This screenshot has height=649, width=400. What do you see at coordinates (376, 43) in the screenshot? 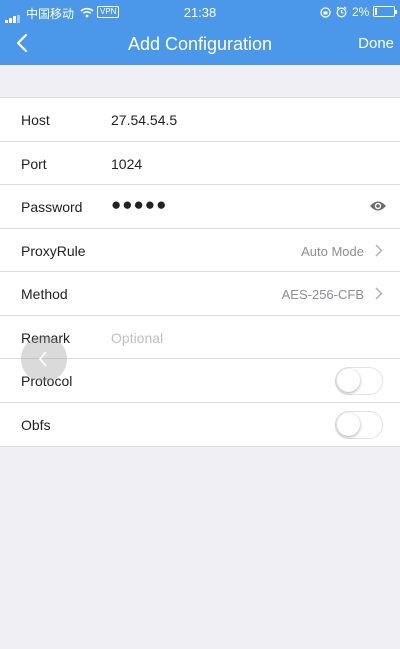
I see `done-button: Done` at bounding box center [376, 43].